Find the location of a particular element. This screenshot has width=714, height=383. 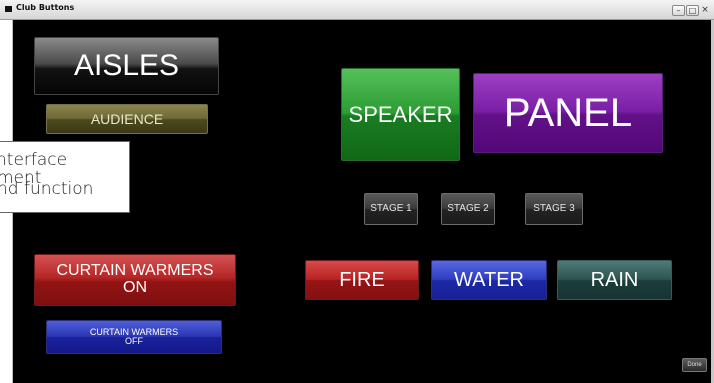

app-icon is located at coordinates (8, 9).